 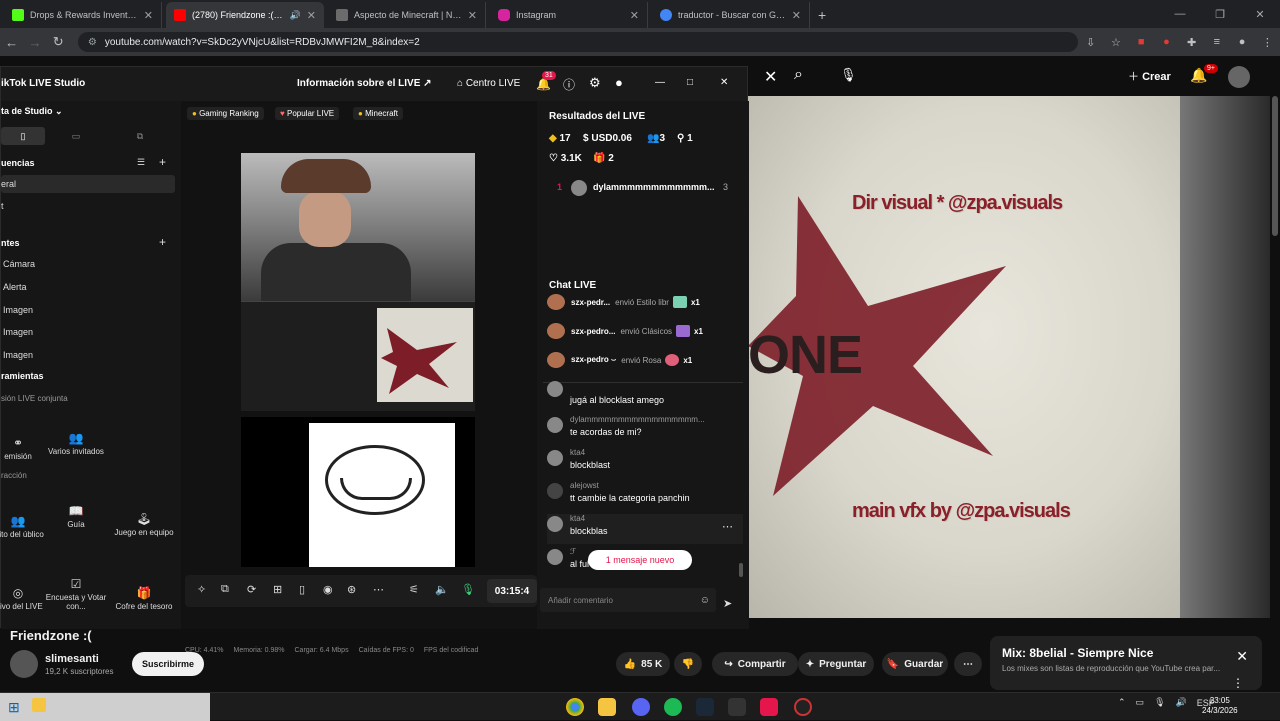 What do you see at coordinates (1140, 702) in the screenshot?
I see `network-icon: ▭` at bounding box center [1140, 702].